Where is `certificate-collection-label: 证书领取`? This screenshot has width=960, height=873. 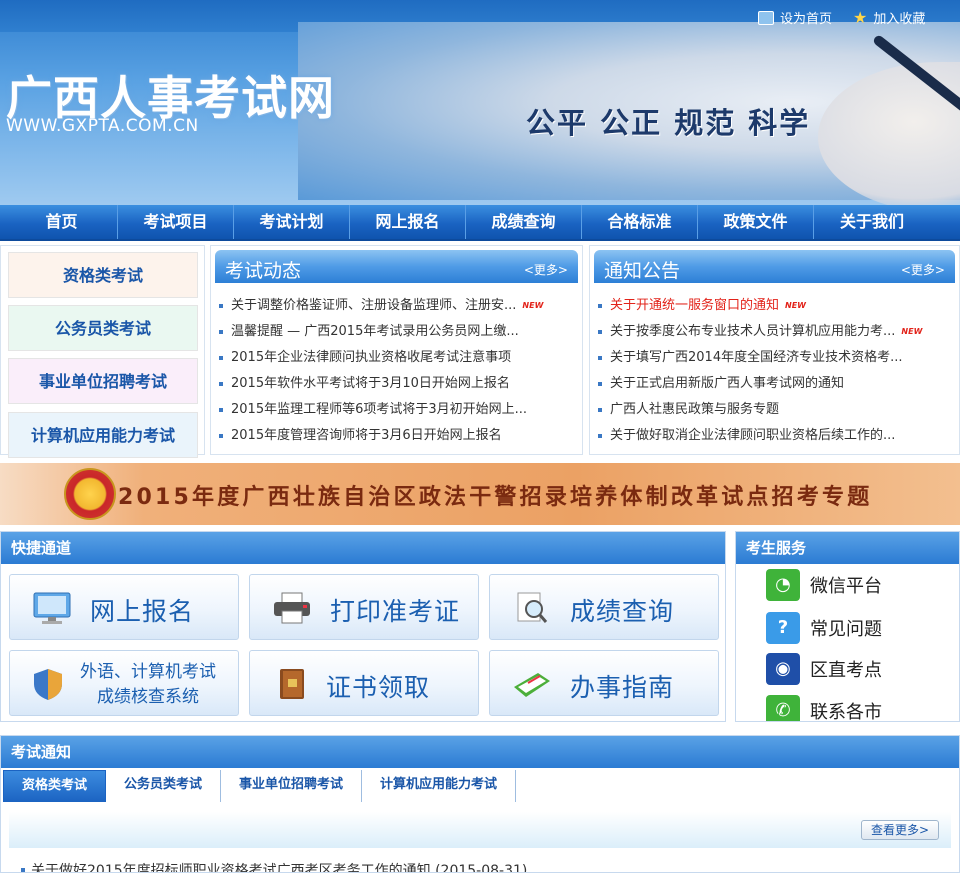 certificate-collection-label: 证书领取 is located at coordinates (378, 687).